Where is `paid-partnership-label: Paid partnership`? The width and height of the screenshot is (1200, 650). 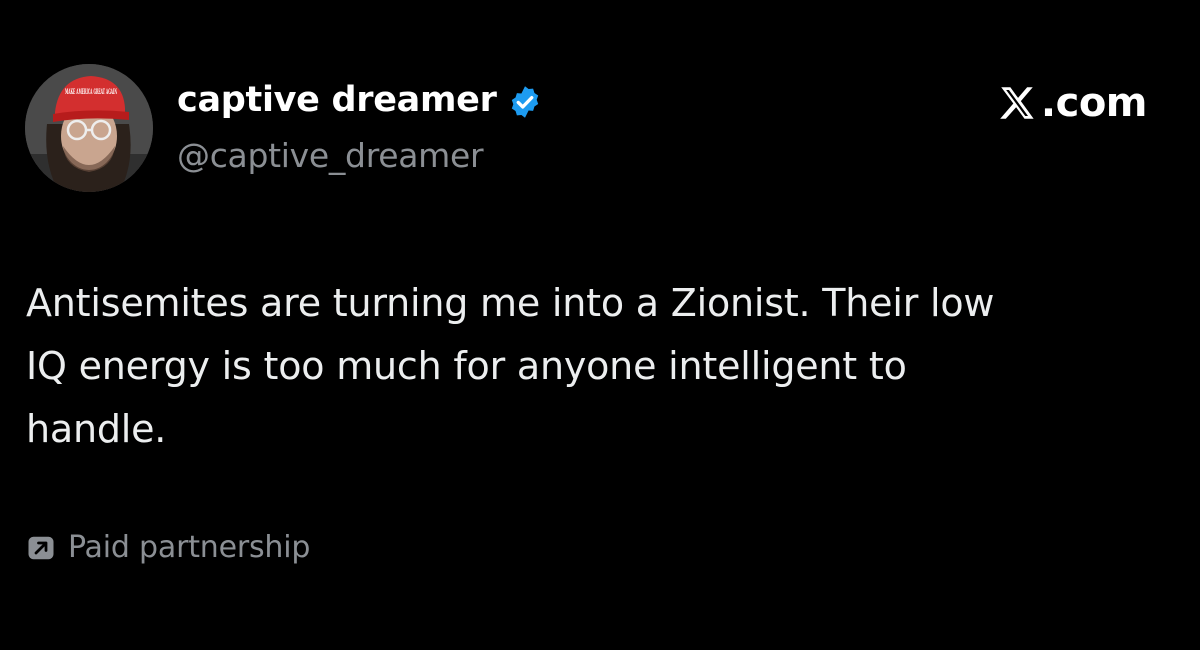
paid-partnership-label: Paid partnership is located at coordinates (168, 548).